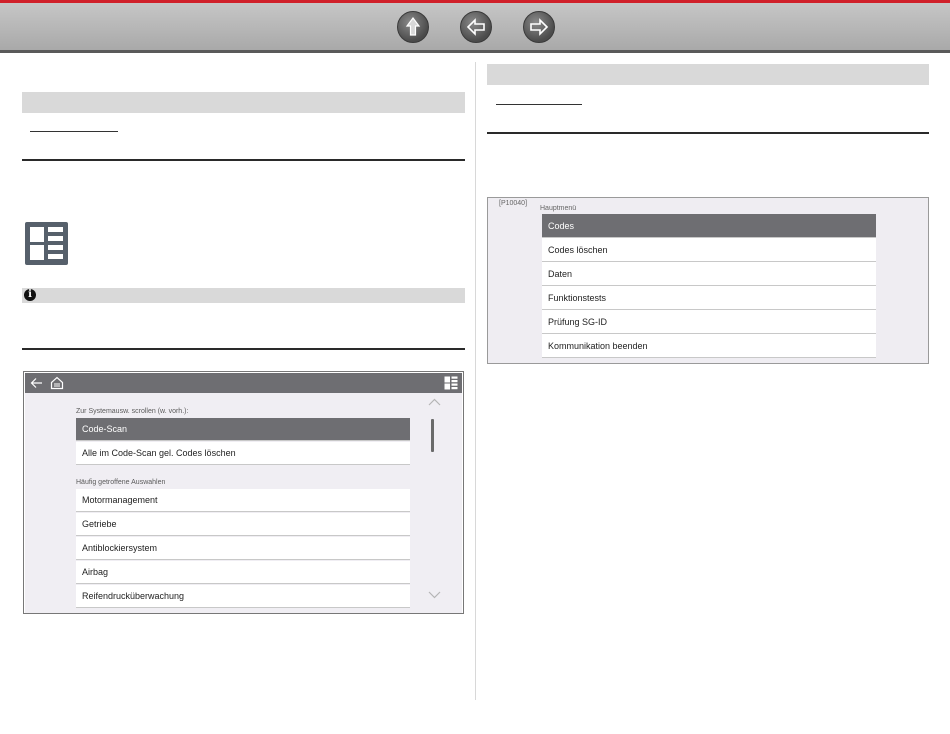  I want to click on list-item-clear-codes: Alle im Code-Scan gel. Codes löschen, so click(243, 453).